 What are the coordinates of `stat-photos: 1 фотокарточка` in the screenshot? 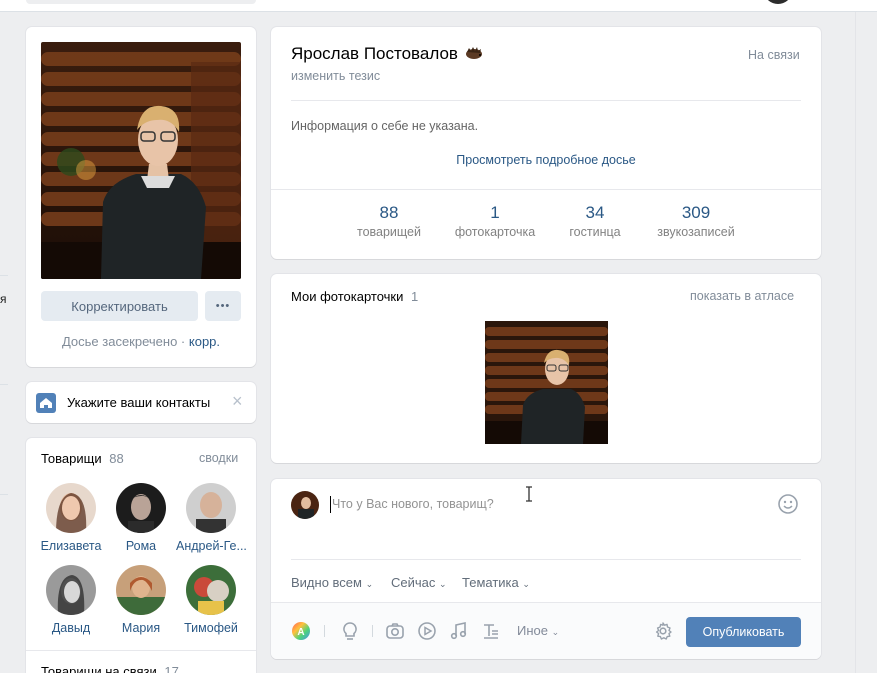 It's located at (495, 221).